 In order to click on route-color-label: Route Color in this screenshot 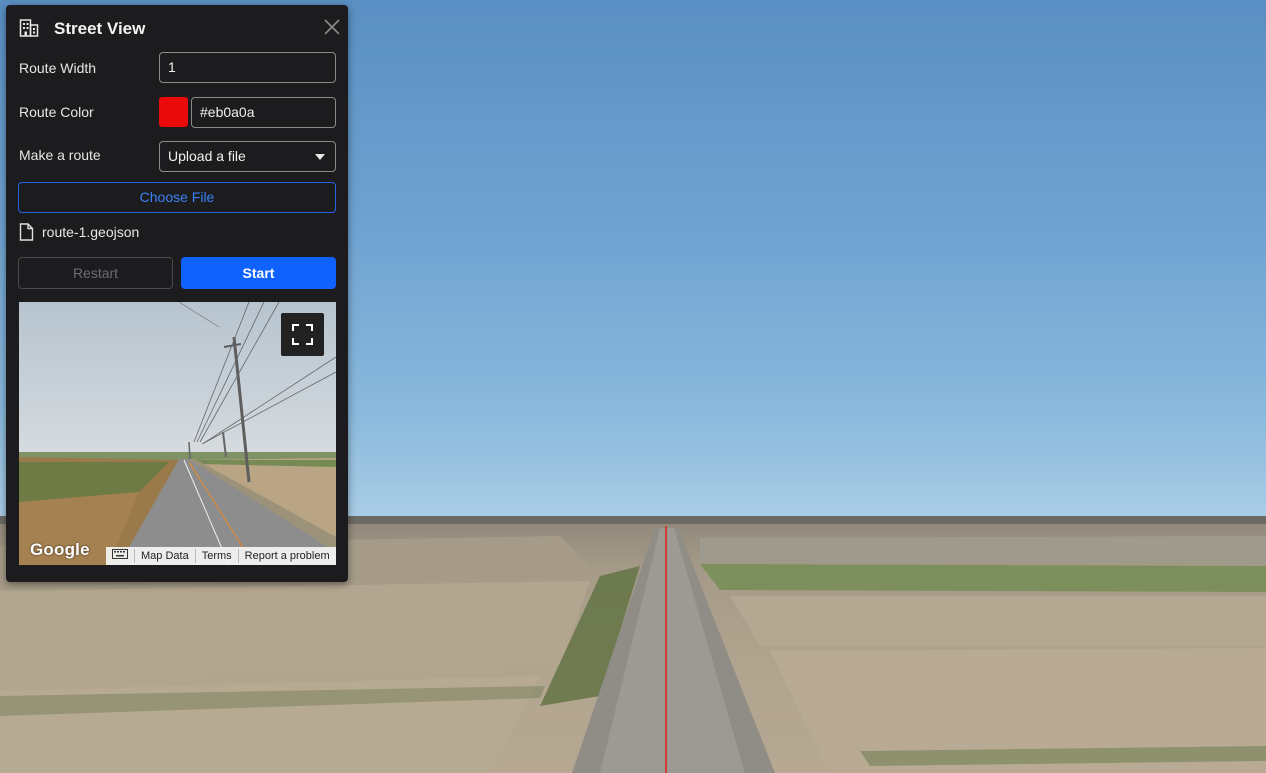, I will do `click(56, 112)`.